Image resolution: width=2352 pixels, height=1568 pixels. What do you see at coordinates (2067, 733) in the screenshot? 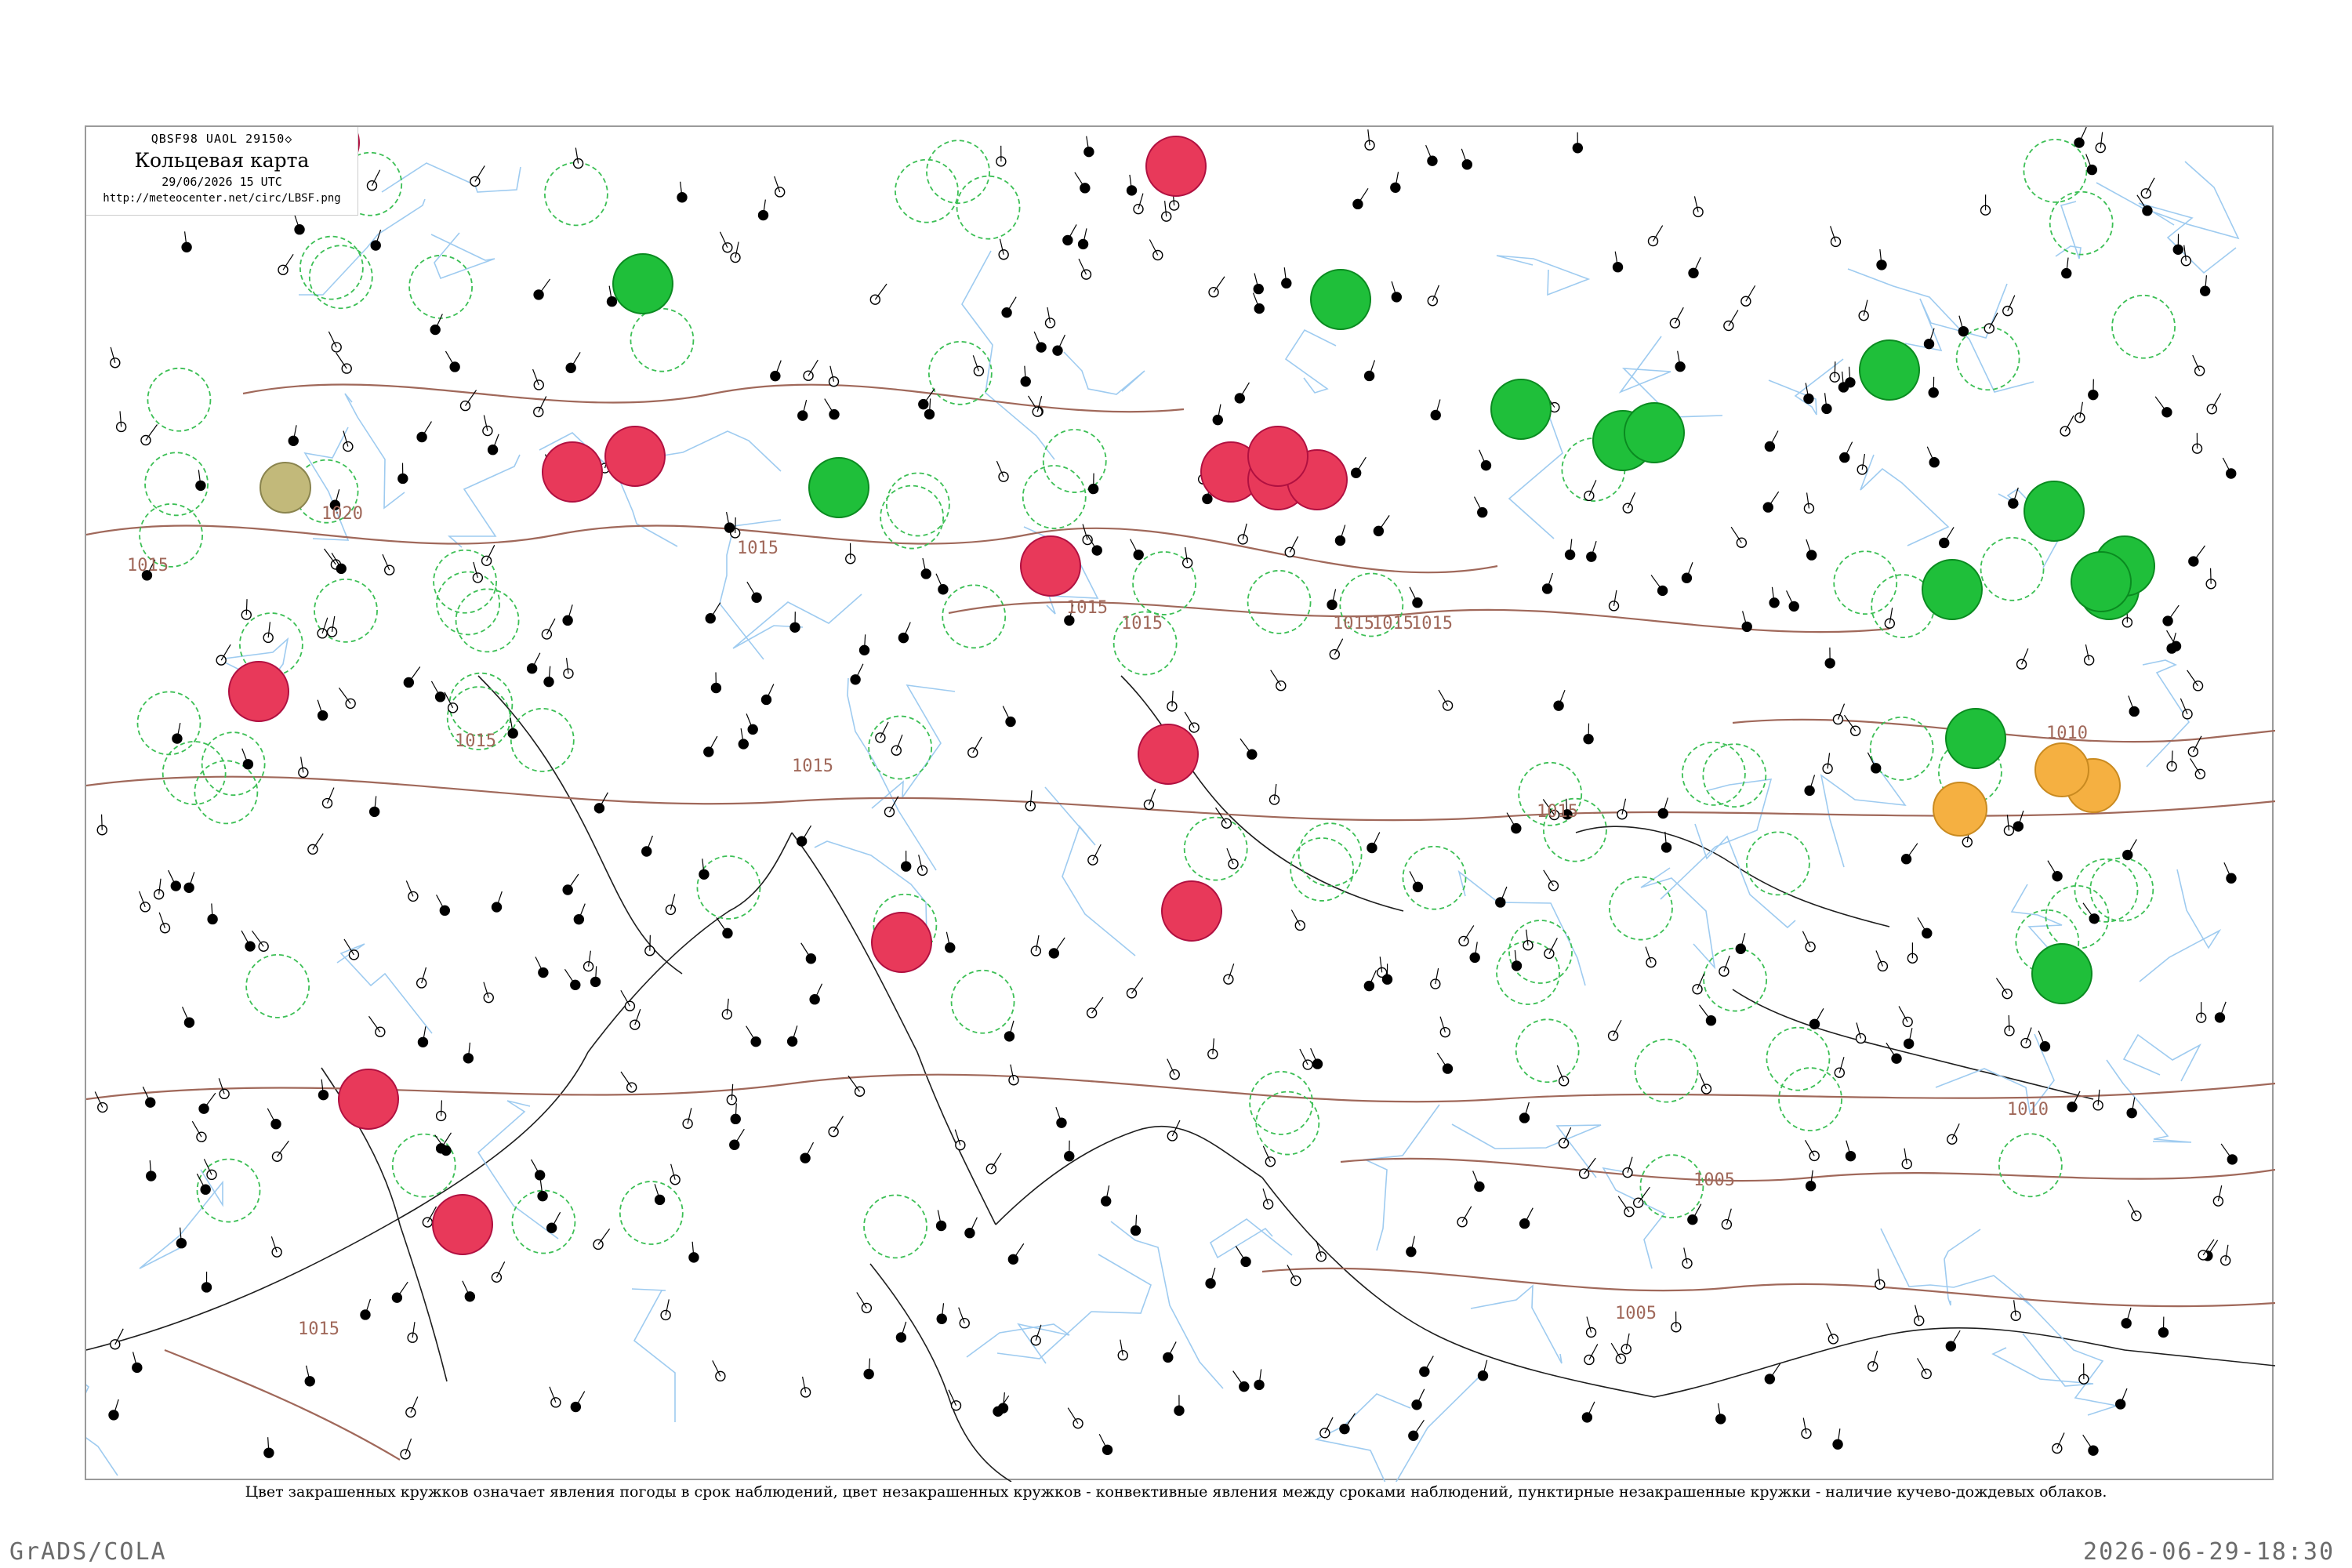
I see `isobar-label: 1010` at bounding box center [2067, 733].